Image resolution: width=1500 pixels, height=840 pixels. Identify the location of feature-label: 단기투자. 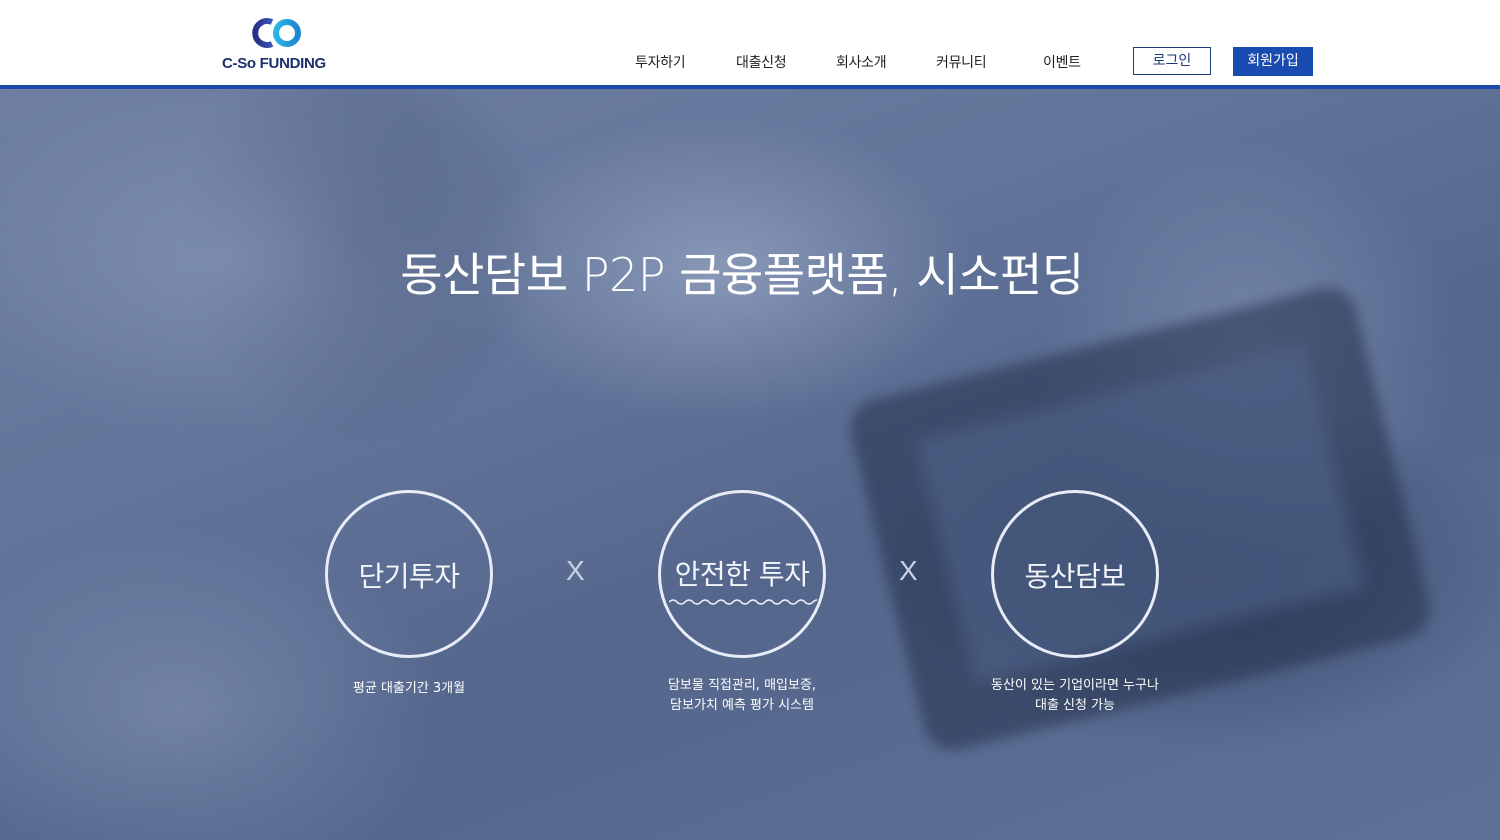
(409, 576).